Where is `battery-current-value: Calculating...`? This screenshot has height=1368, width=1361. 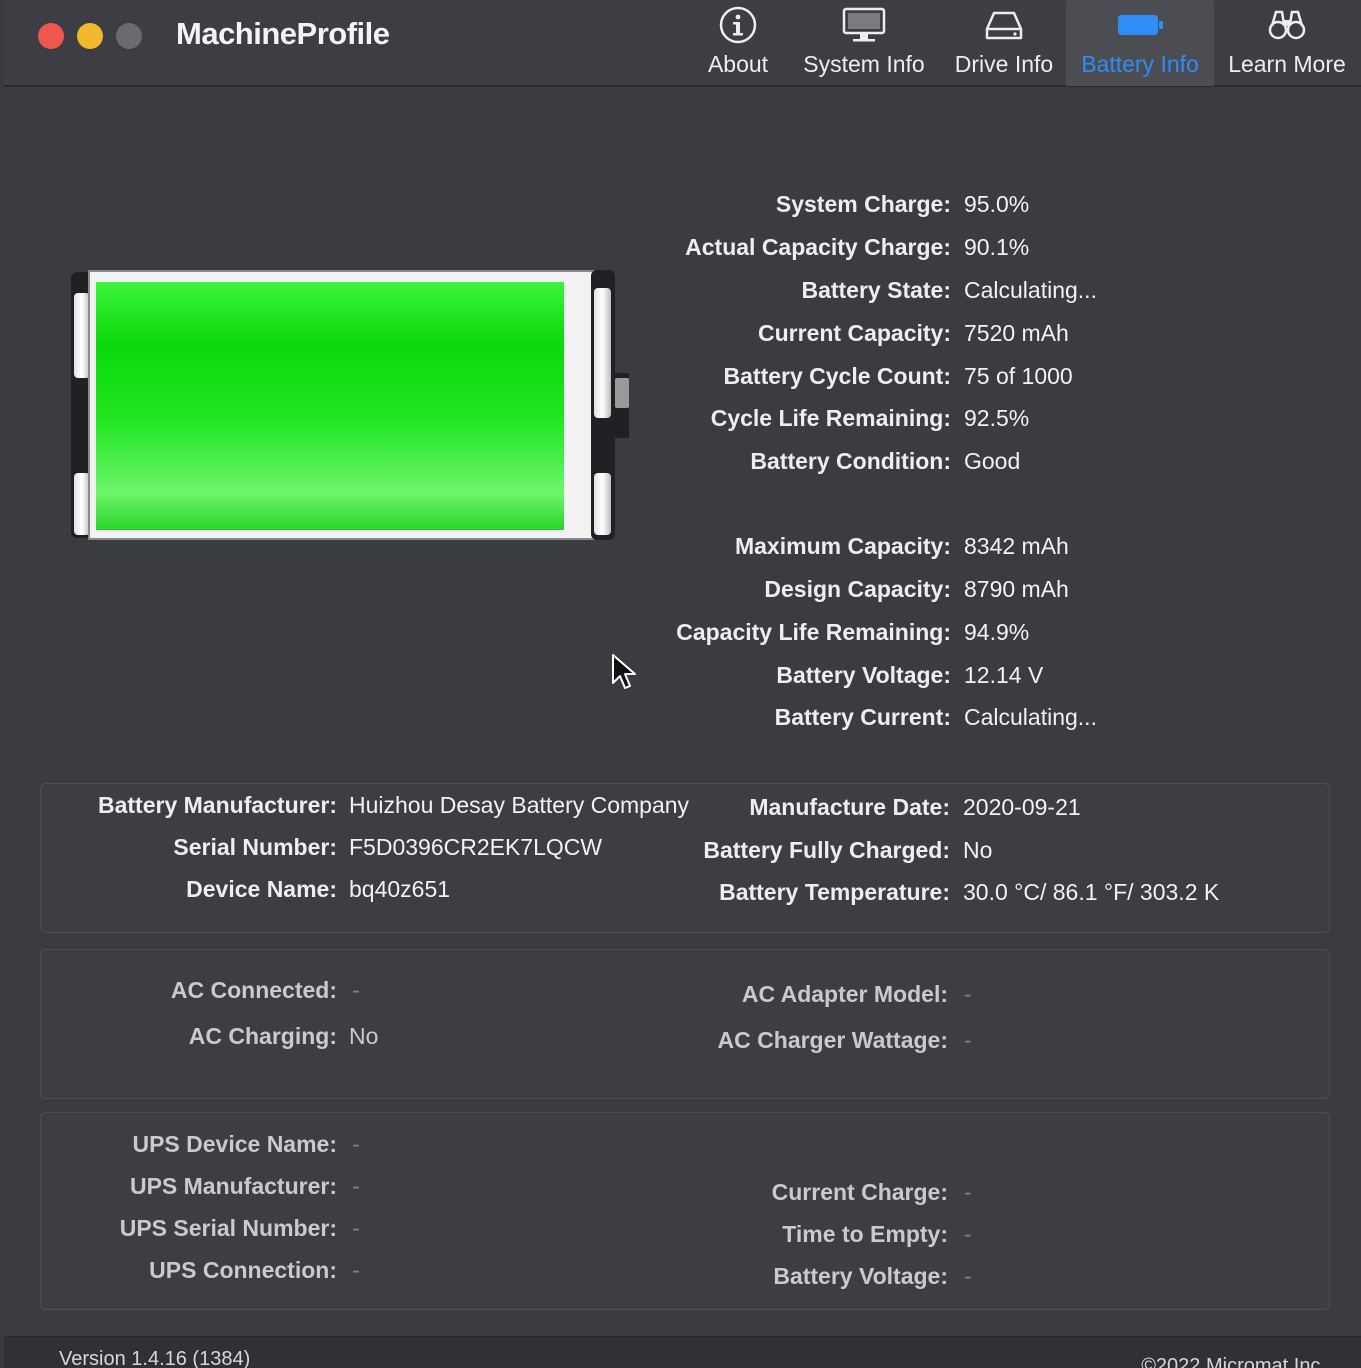
battery-current-value: Calculating... is located at coordinates (1030, 717).